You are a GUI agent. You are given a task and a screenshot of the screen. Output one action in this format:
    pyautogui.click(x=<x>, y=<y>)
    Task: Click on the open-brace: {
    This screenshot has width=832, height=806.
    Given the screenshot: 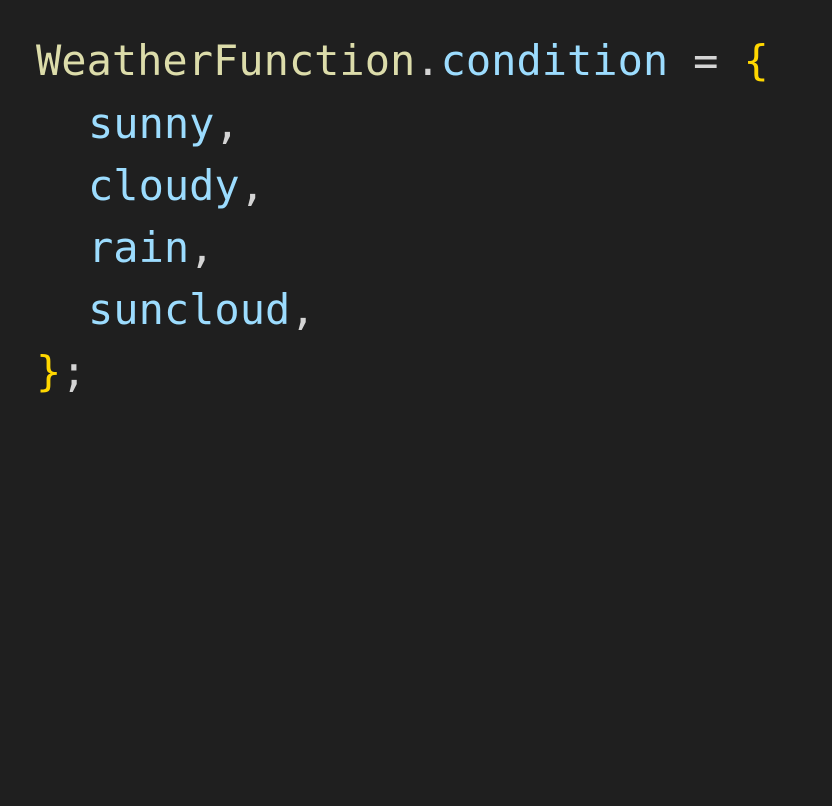 What is the action you would take?
    pyautogui.click(x=756, y=60)
    